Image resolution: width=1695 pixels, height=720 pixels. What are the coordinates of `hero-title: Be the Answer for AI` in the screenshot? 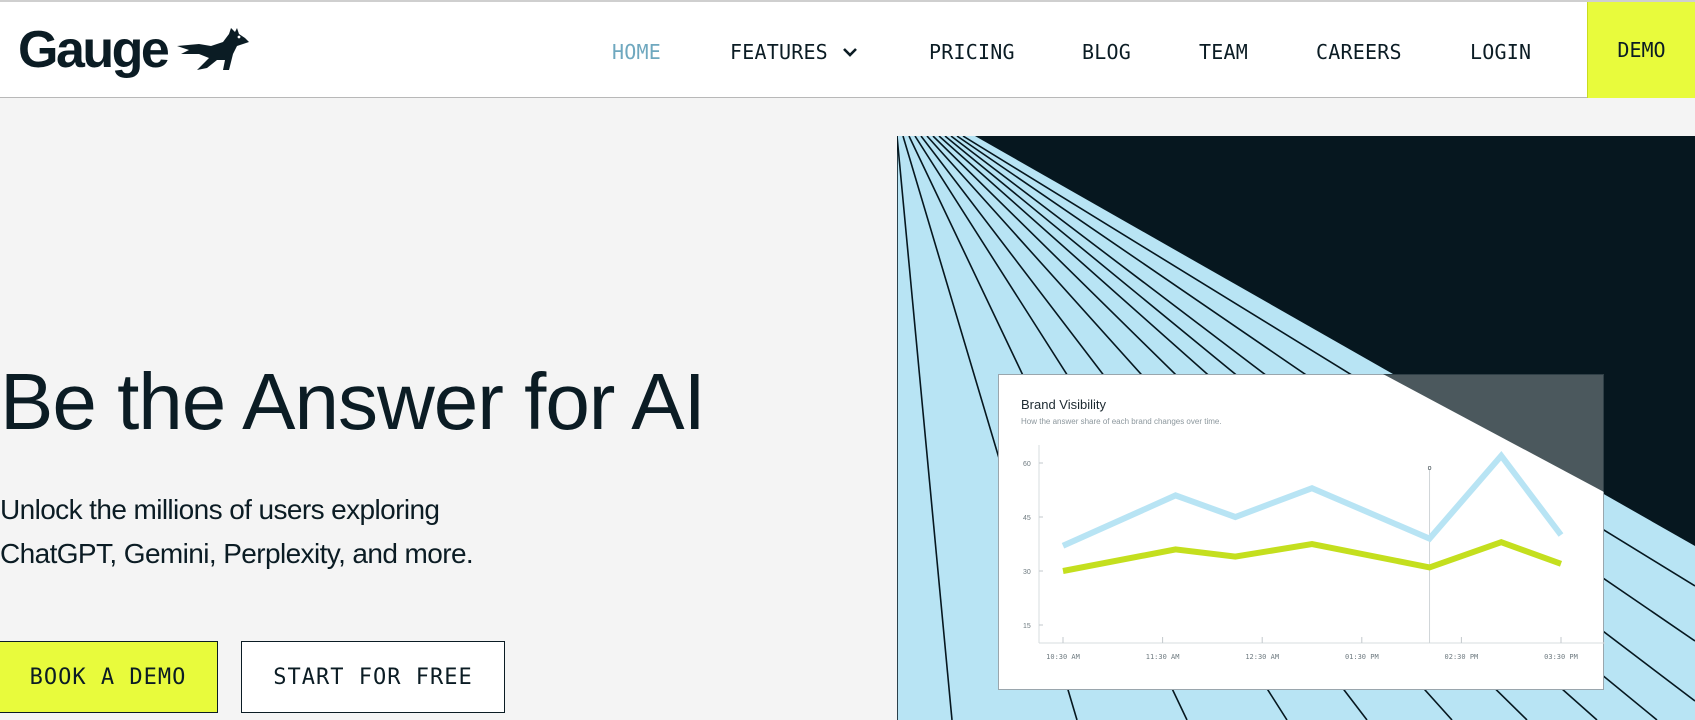 It's located at (353, 401).